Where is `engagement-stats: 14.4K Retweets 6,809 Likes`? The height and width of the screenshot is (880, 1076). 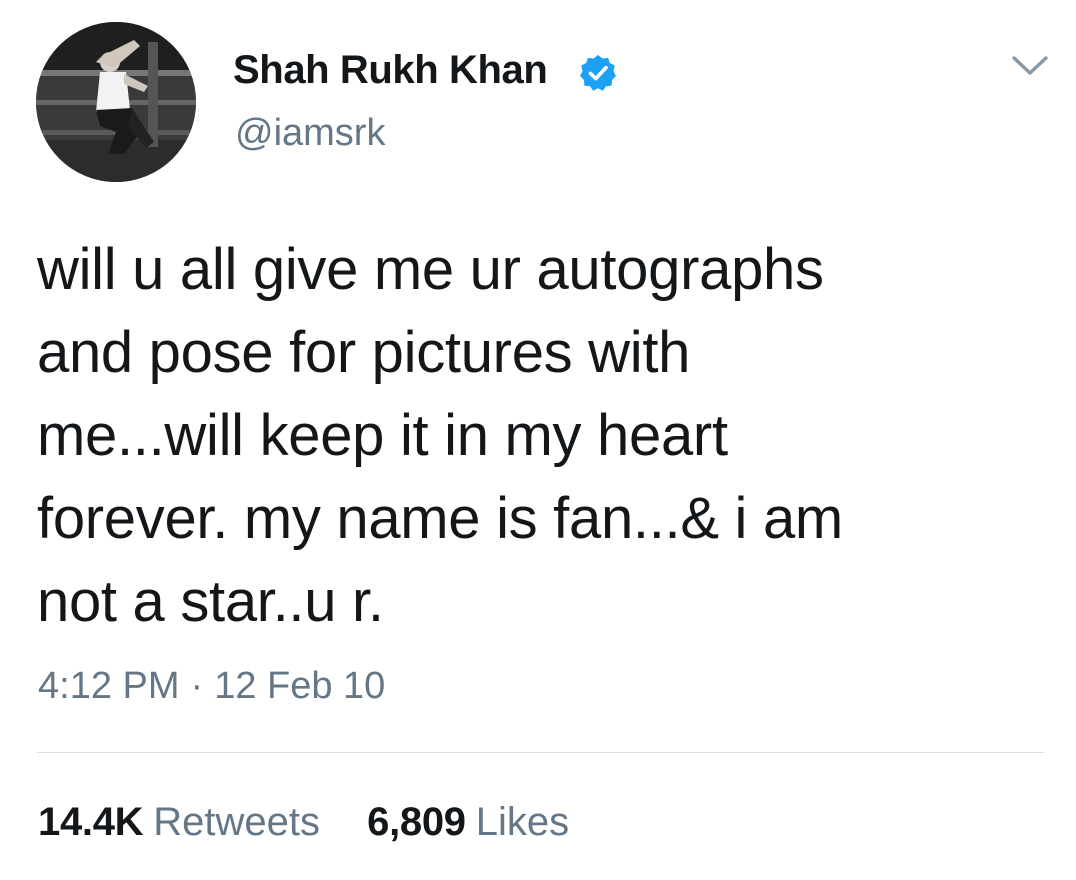 engagement-stats: 14.4K Retweets 6,809 Likes is located at coordinates (303, 822).